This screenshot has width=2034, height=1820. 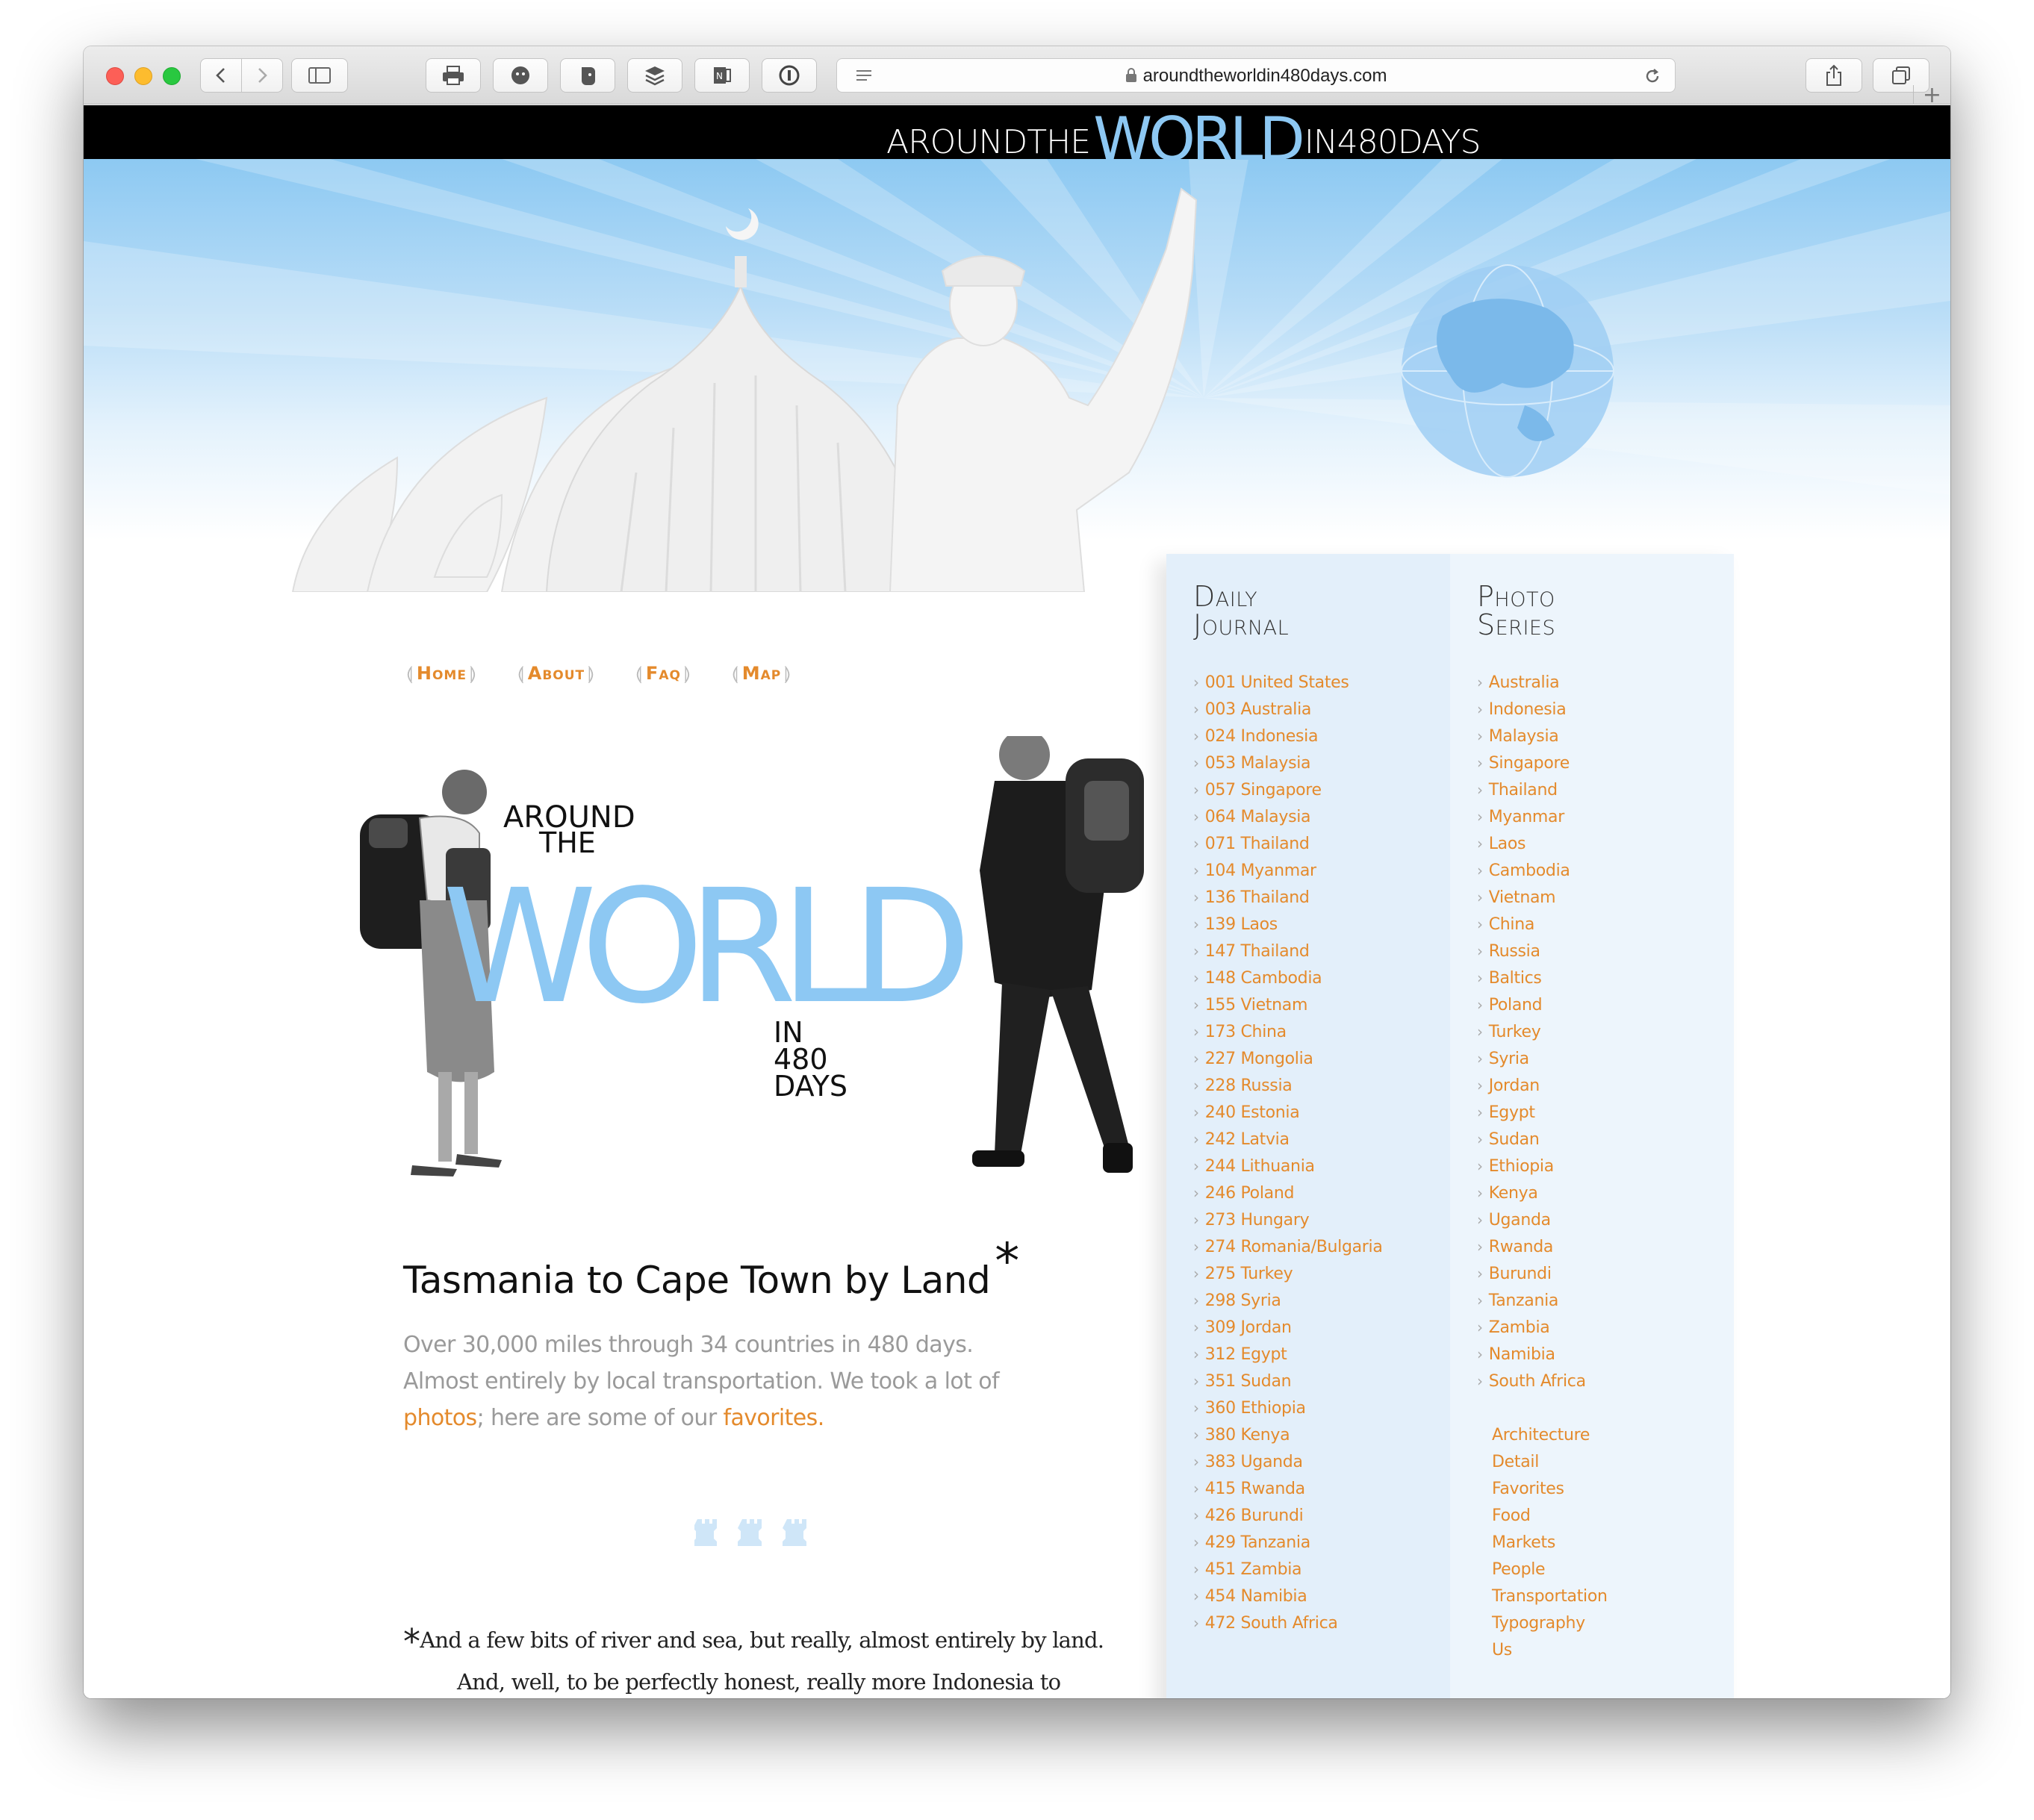 What do you see at coordinates (262, 75) in the screenshot?
I see `forward-button` at bounding box center [262, 75].